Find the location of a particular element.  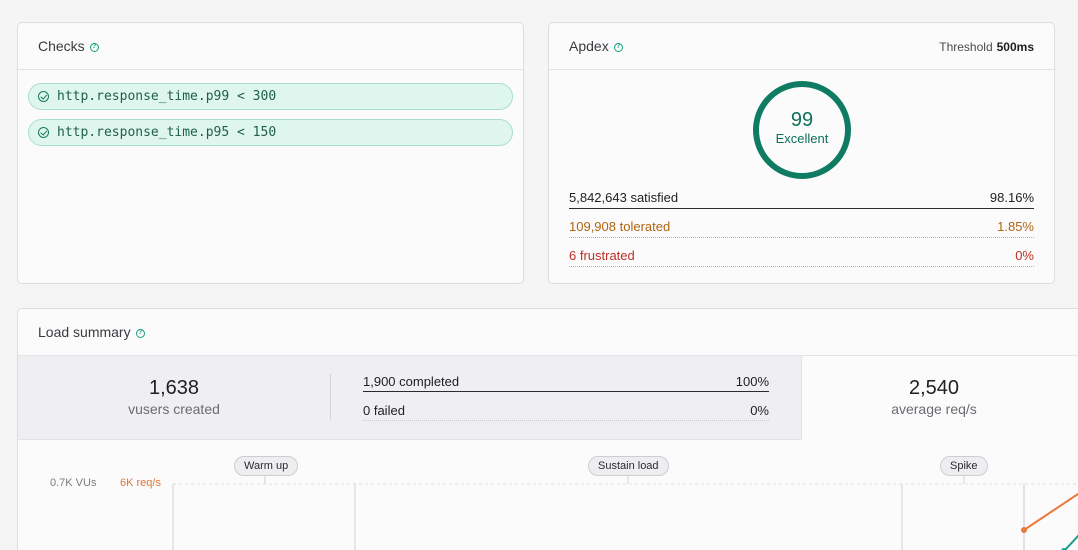

apdex-row-frustrated: 6 frustrated 0% is located at coordinates (801, 256).